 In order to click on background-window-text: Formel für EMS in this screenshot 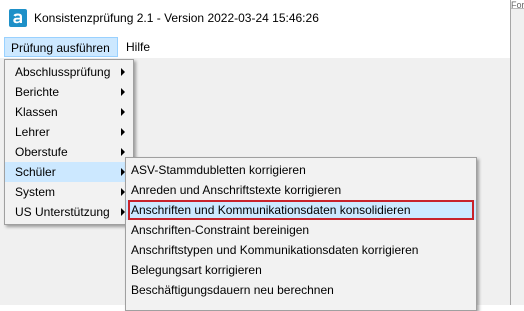, I will do `click(517, 4)`.